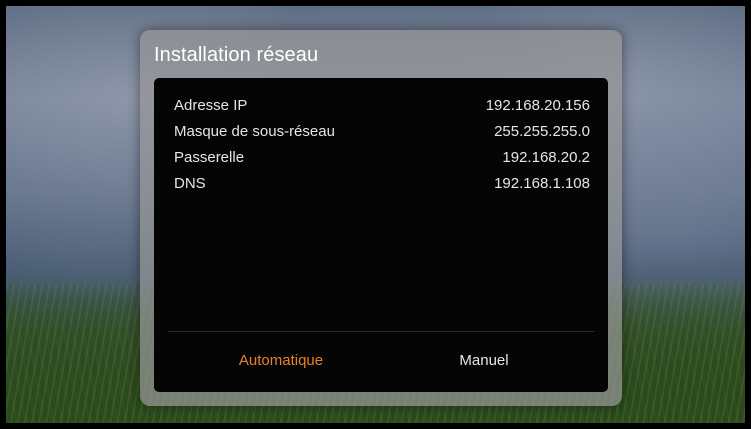 This screenshot has width=751, height=429. What do you see at coordinates (382, 183) in the screenshot?
I see `info-row-dns: DNS 192.168.1.108` at bounding box center [382, 183].